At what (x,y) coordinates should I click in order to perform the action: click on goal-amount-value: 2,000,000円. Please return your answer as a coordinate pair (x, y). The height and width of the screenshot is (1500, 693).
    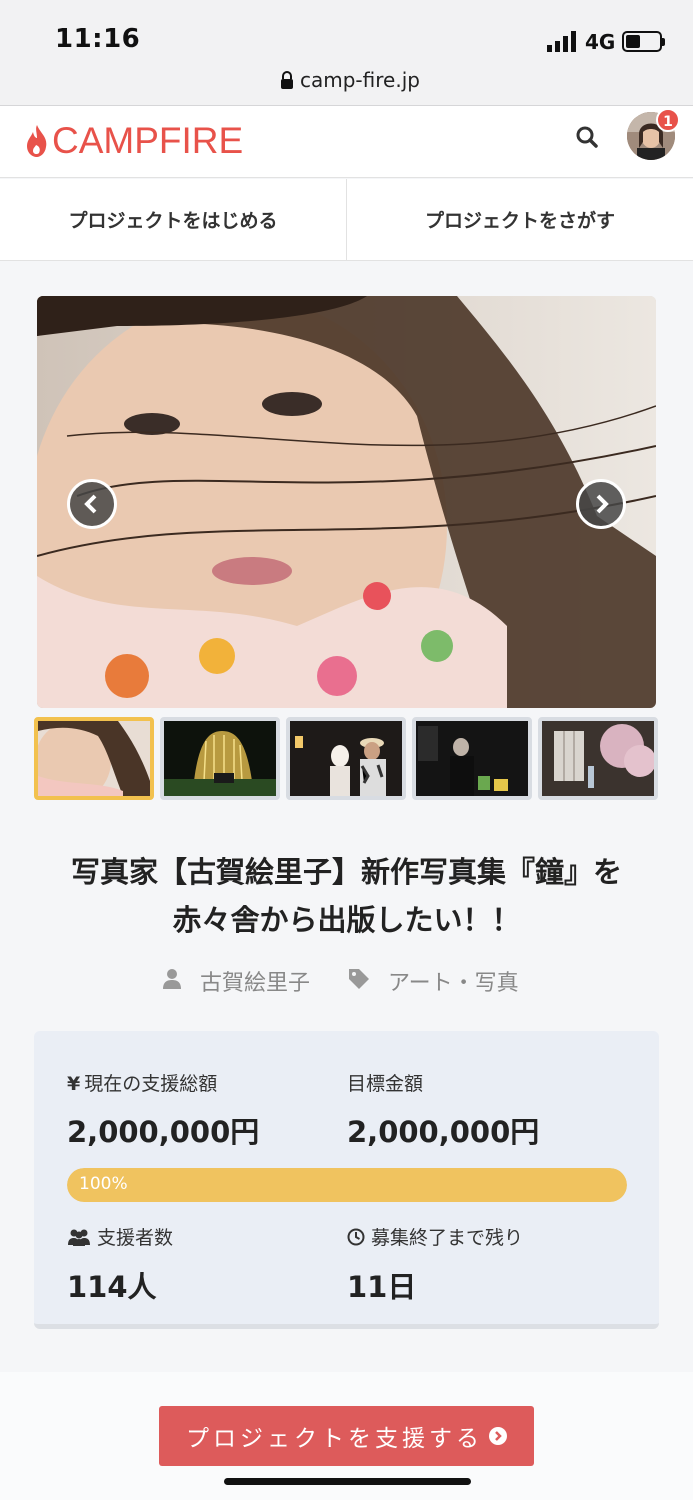
    Looking at the image, I should click on (443, 1132).